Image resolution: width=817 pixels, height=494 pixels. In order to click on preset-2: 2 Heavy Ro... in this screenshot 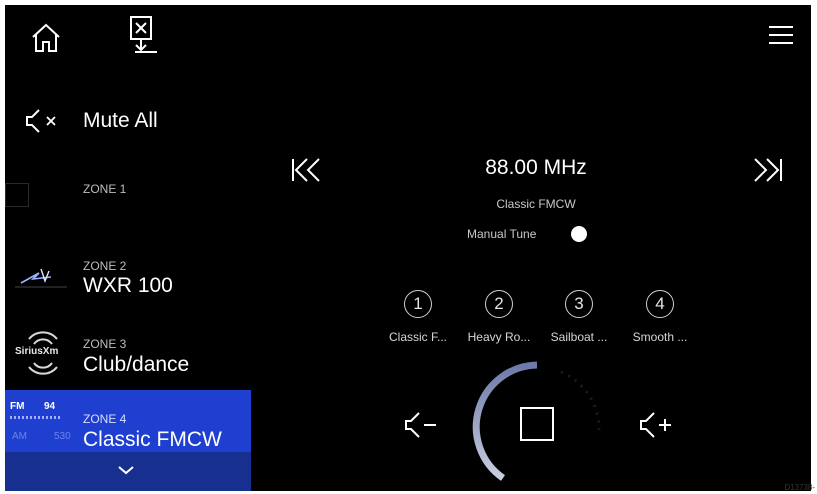, I will do `click(499, 317)`.